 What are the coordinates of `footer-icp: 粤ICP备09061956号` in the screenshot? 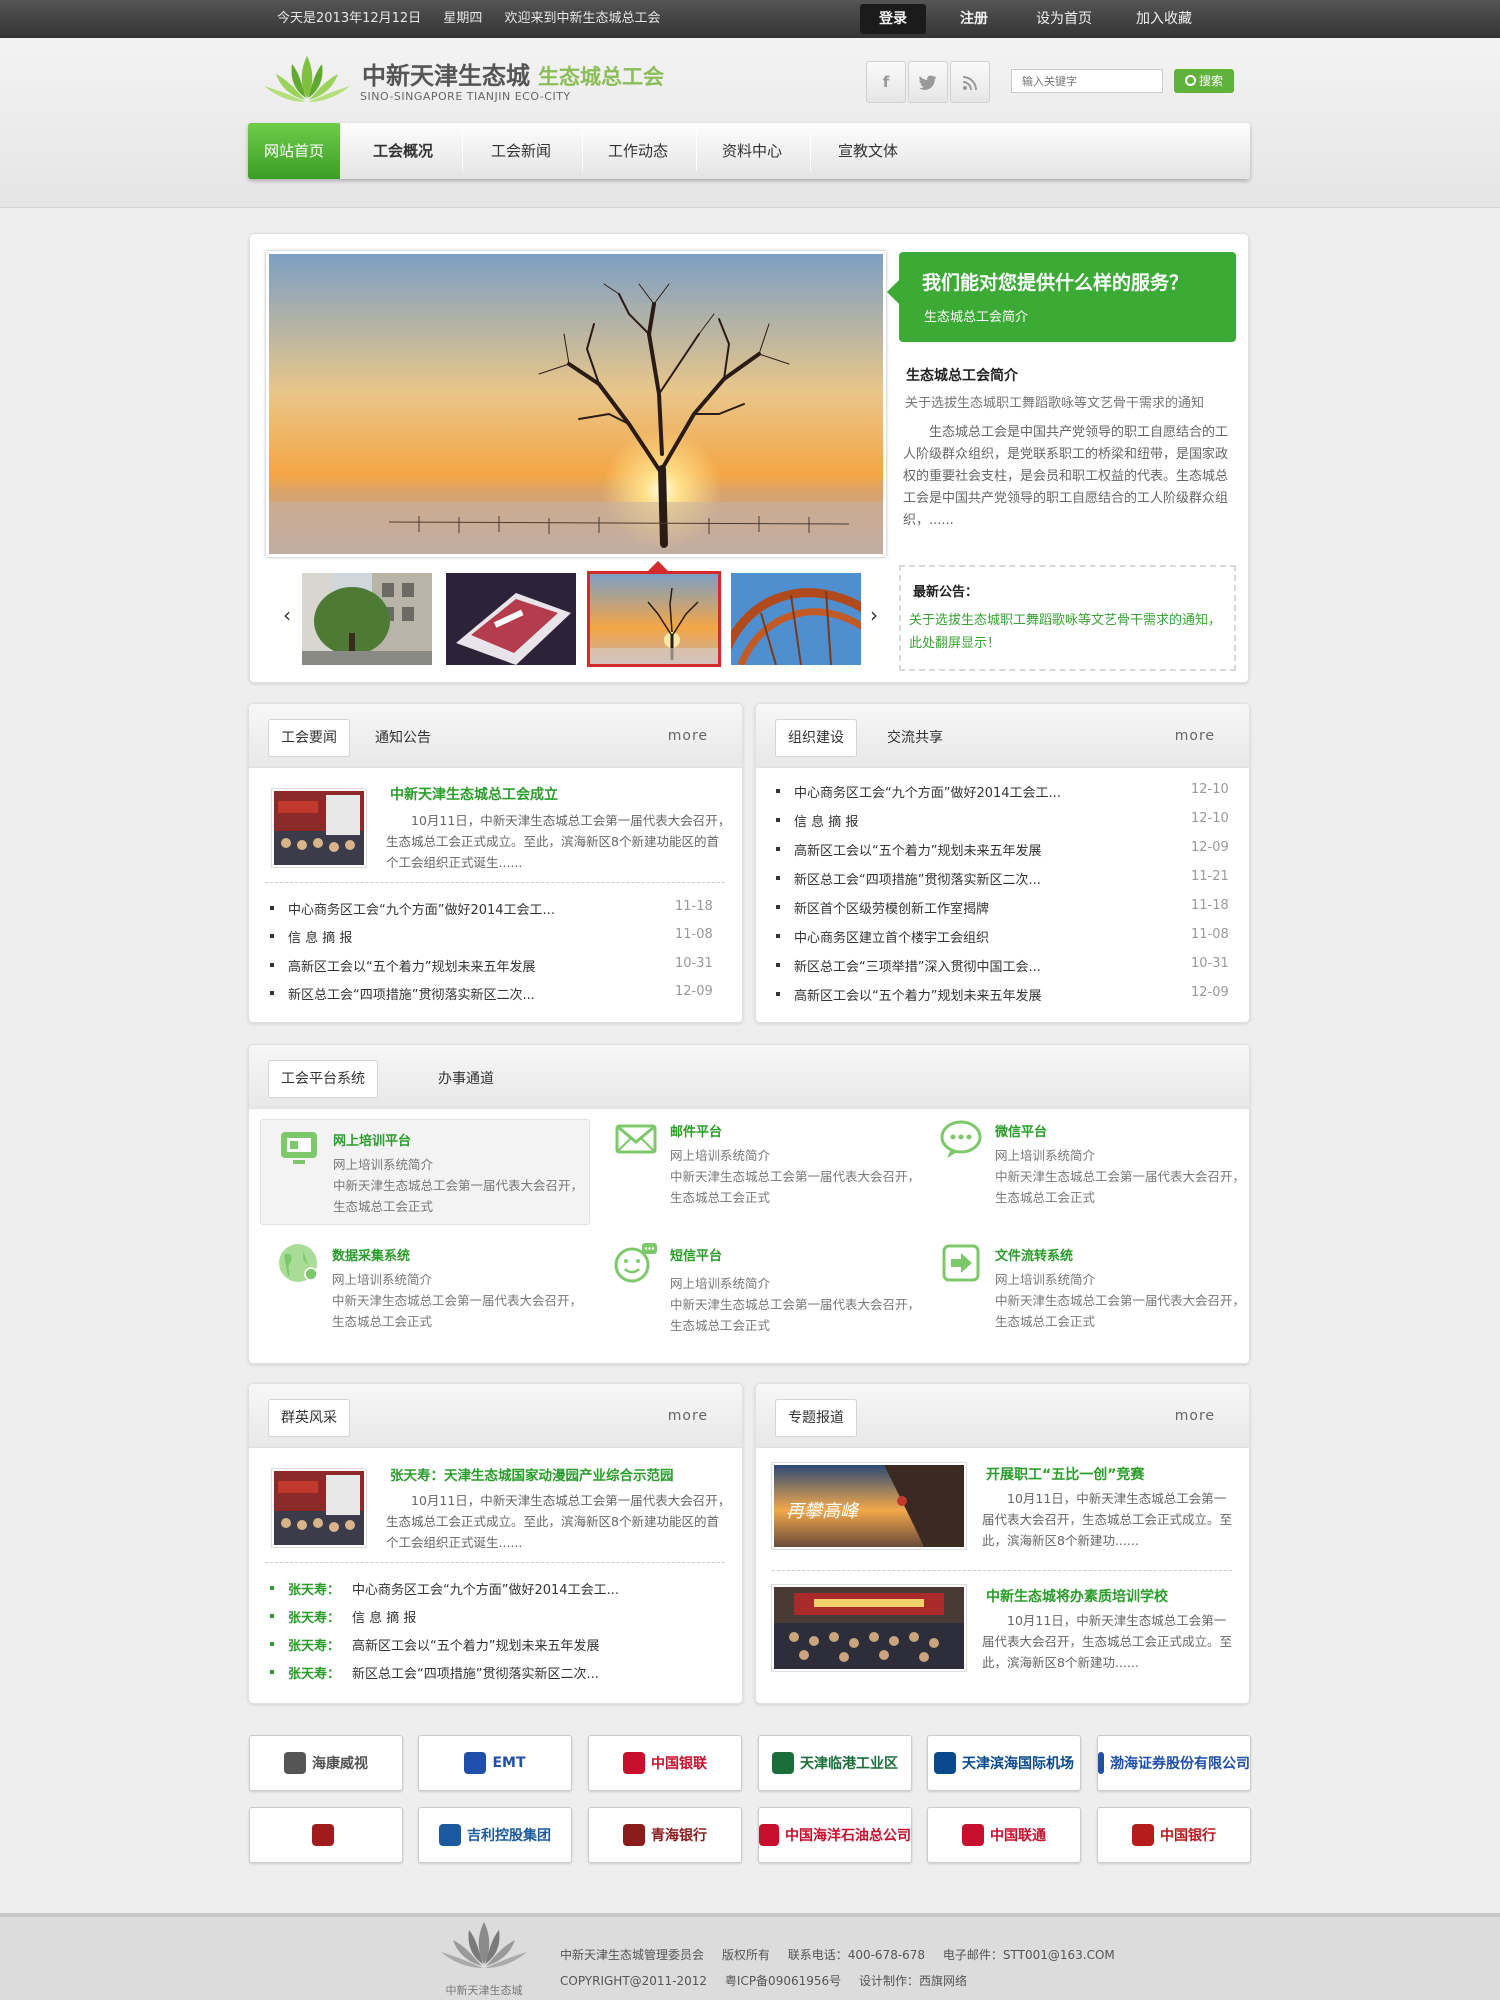 It's located at (783, 1981).